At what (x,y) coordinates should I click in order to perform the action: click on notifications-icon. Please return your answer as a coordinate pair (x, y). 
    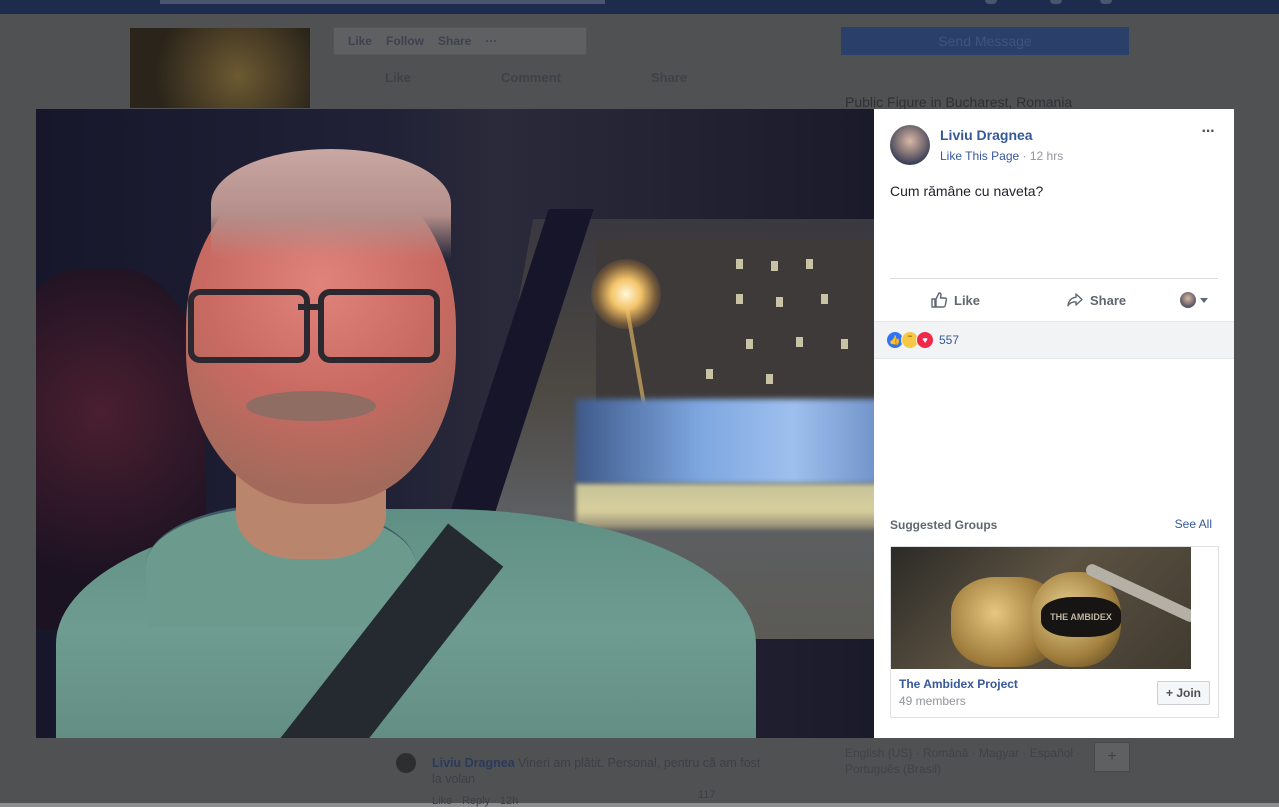
    Looking at the image, I should click on (1056, 2).